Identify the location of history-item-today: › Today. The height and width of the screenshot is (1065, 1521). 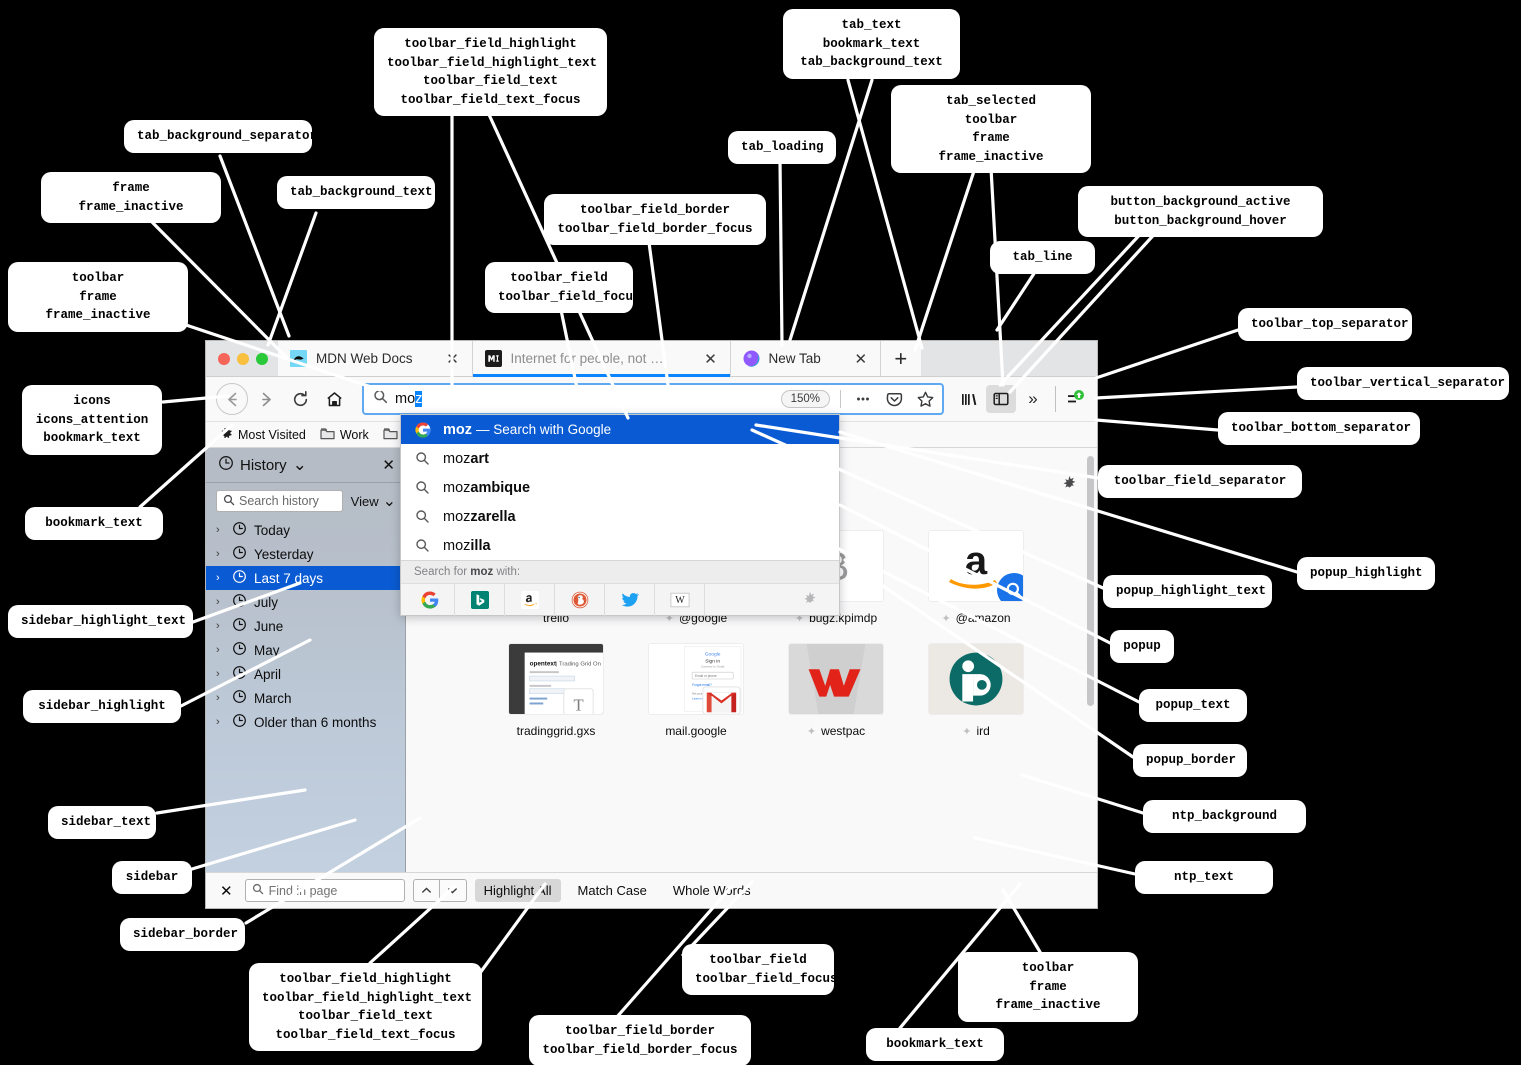
(305, 530).